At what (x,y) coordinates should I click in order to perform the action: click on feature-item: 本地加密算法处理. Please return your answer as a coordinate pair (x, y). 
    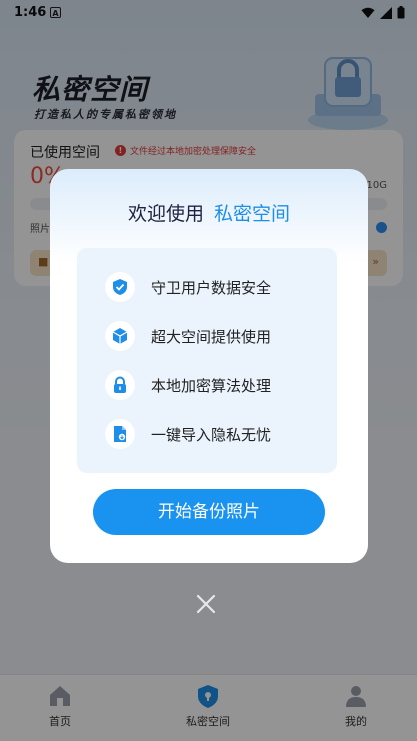
    Looking at the image, I should click on (188, 385).